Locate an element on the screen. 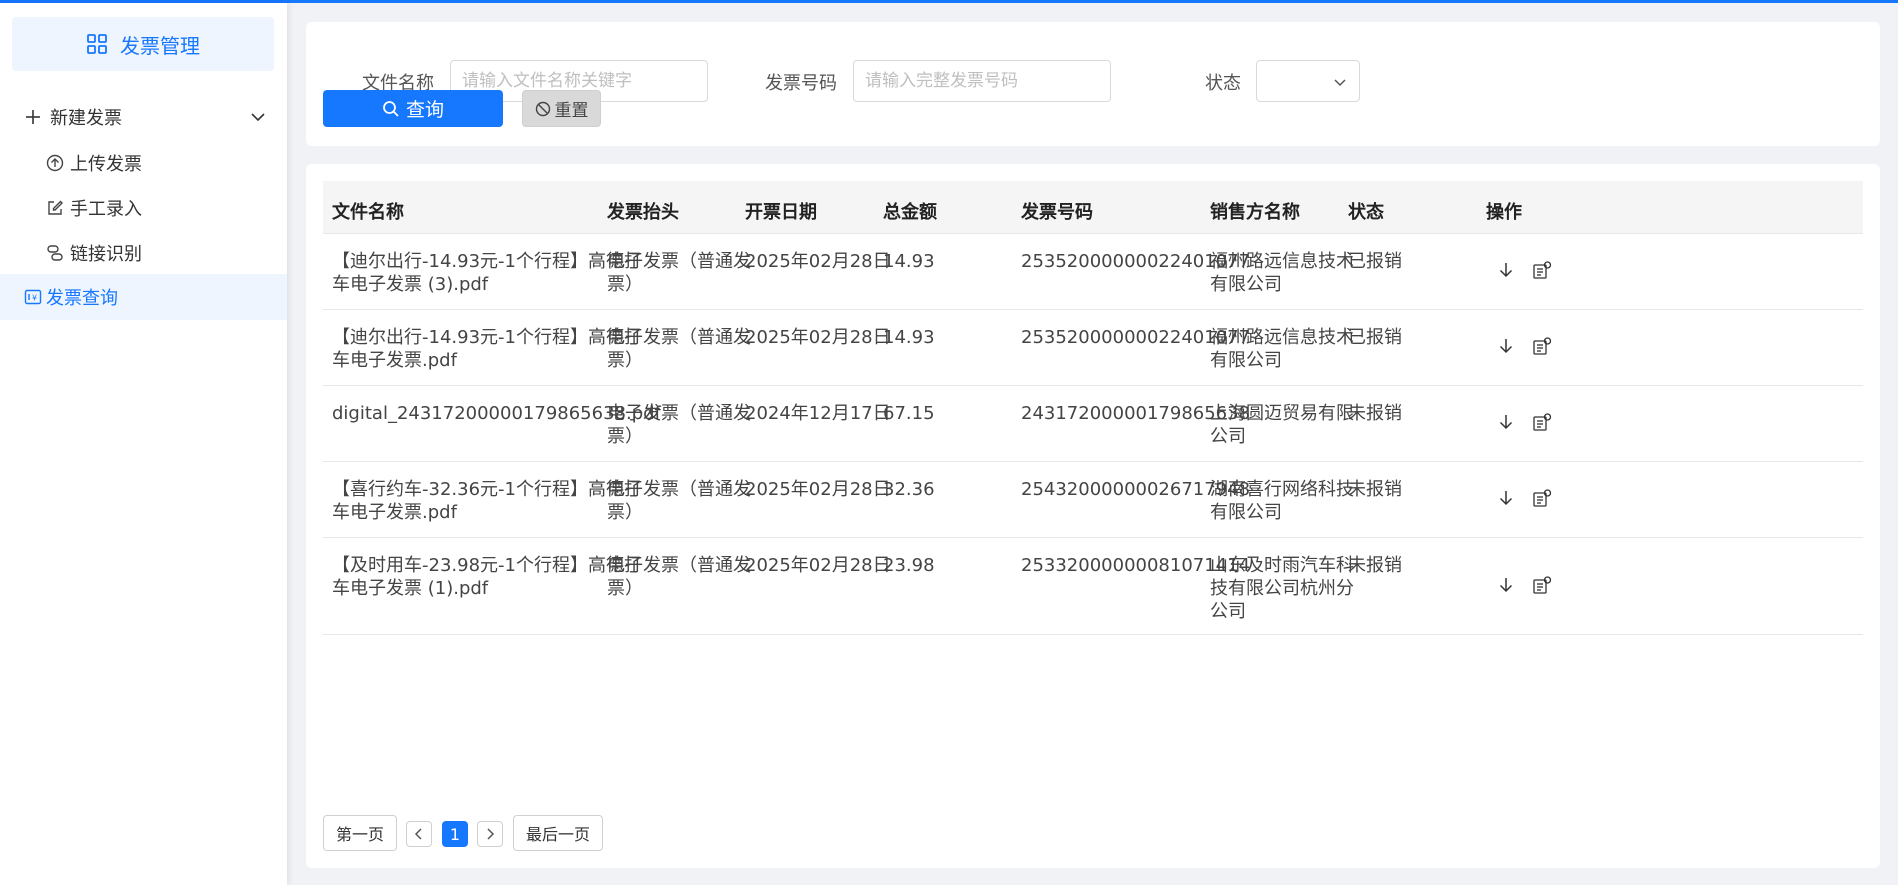  sidebar-item-invoice-query: ¥ 发票查询 is located at coordinates (143, 297).